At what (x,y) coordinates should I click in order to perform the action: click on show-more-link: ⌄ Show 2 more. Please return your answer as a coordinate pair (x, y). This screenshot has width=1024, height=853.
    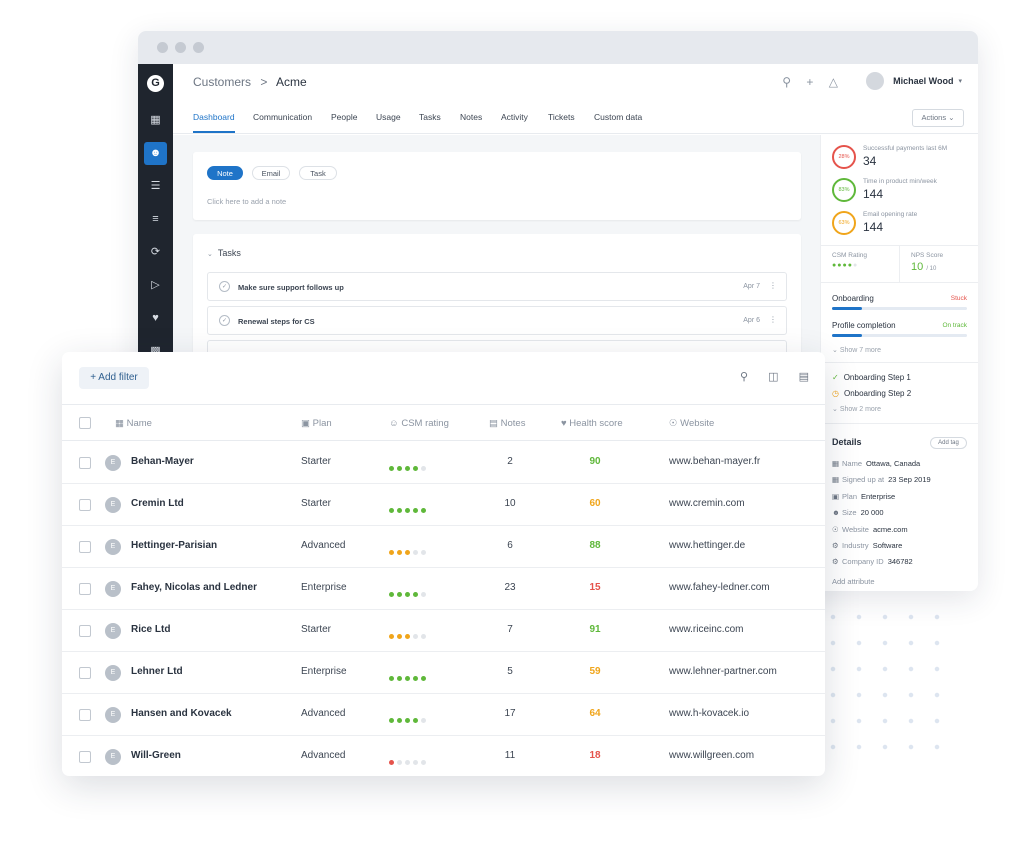
    Looking at the image, I should click on (856, 409).